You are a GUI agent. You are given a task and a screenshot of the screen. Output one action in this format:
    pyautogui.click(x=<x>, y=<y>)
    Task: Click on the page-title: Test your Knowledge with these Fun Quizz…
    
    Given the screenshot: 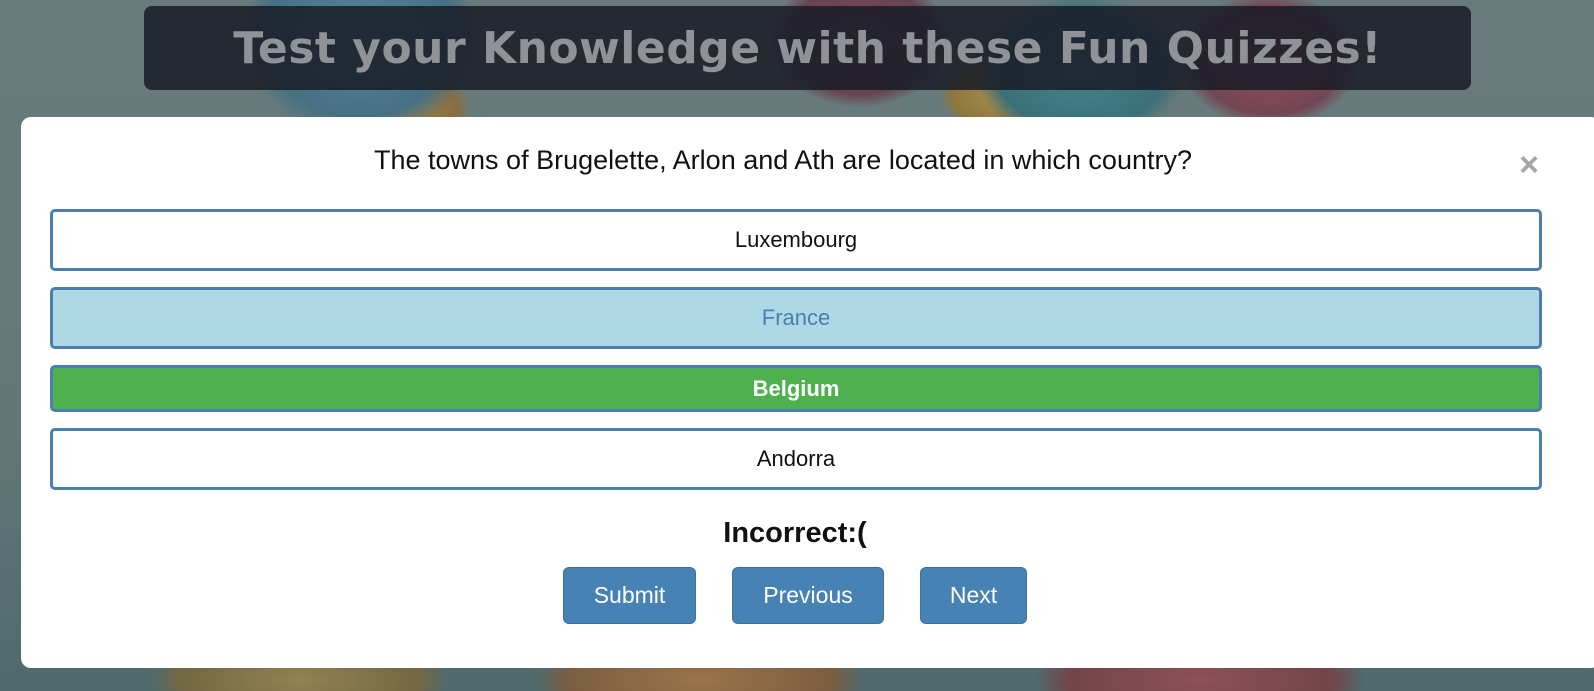 What is the action you would take?
    pyautogui.click(x=807, y=48)
    